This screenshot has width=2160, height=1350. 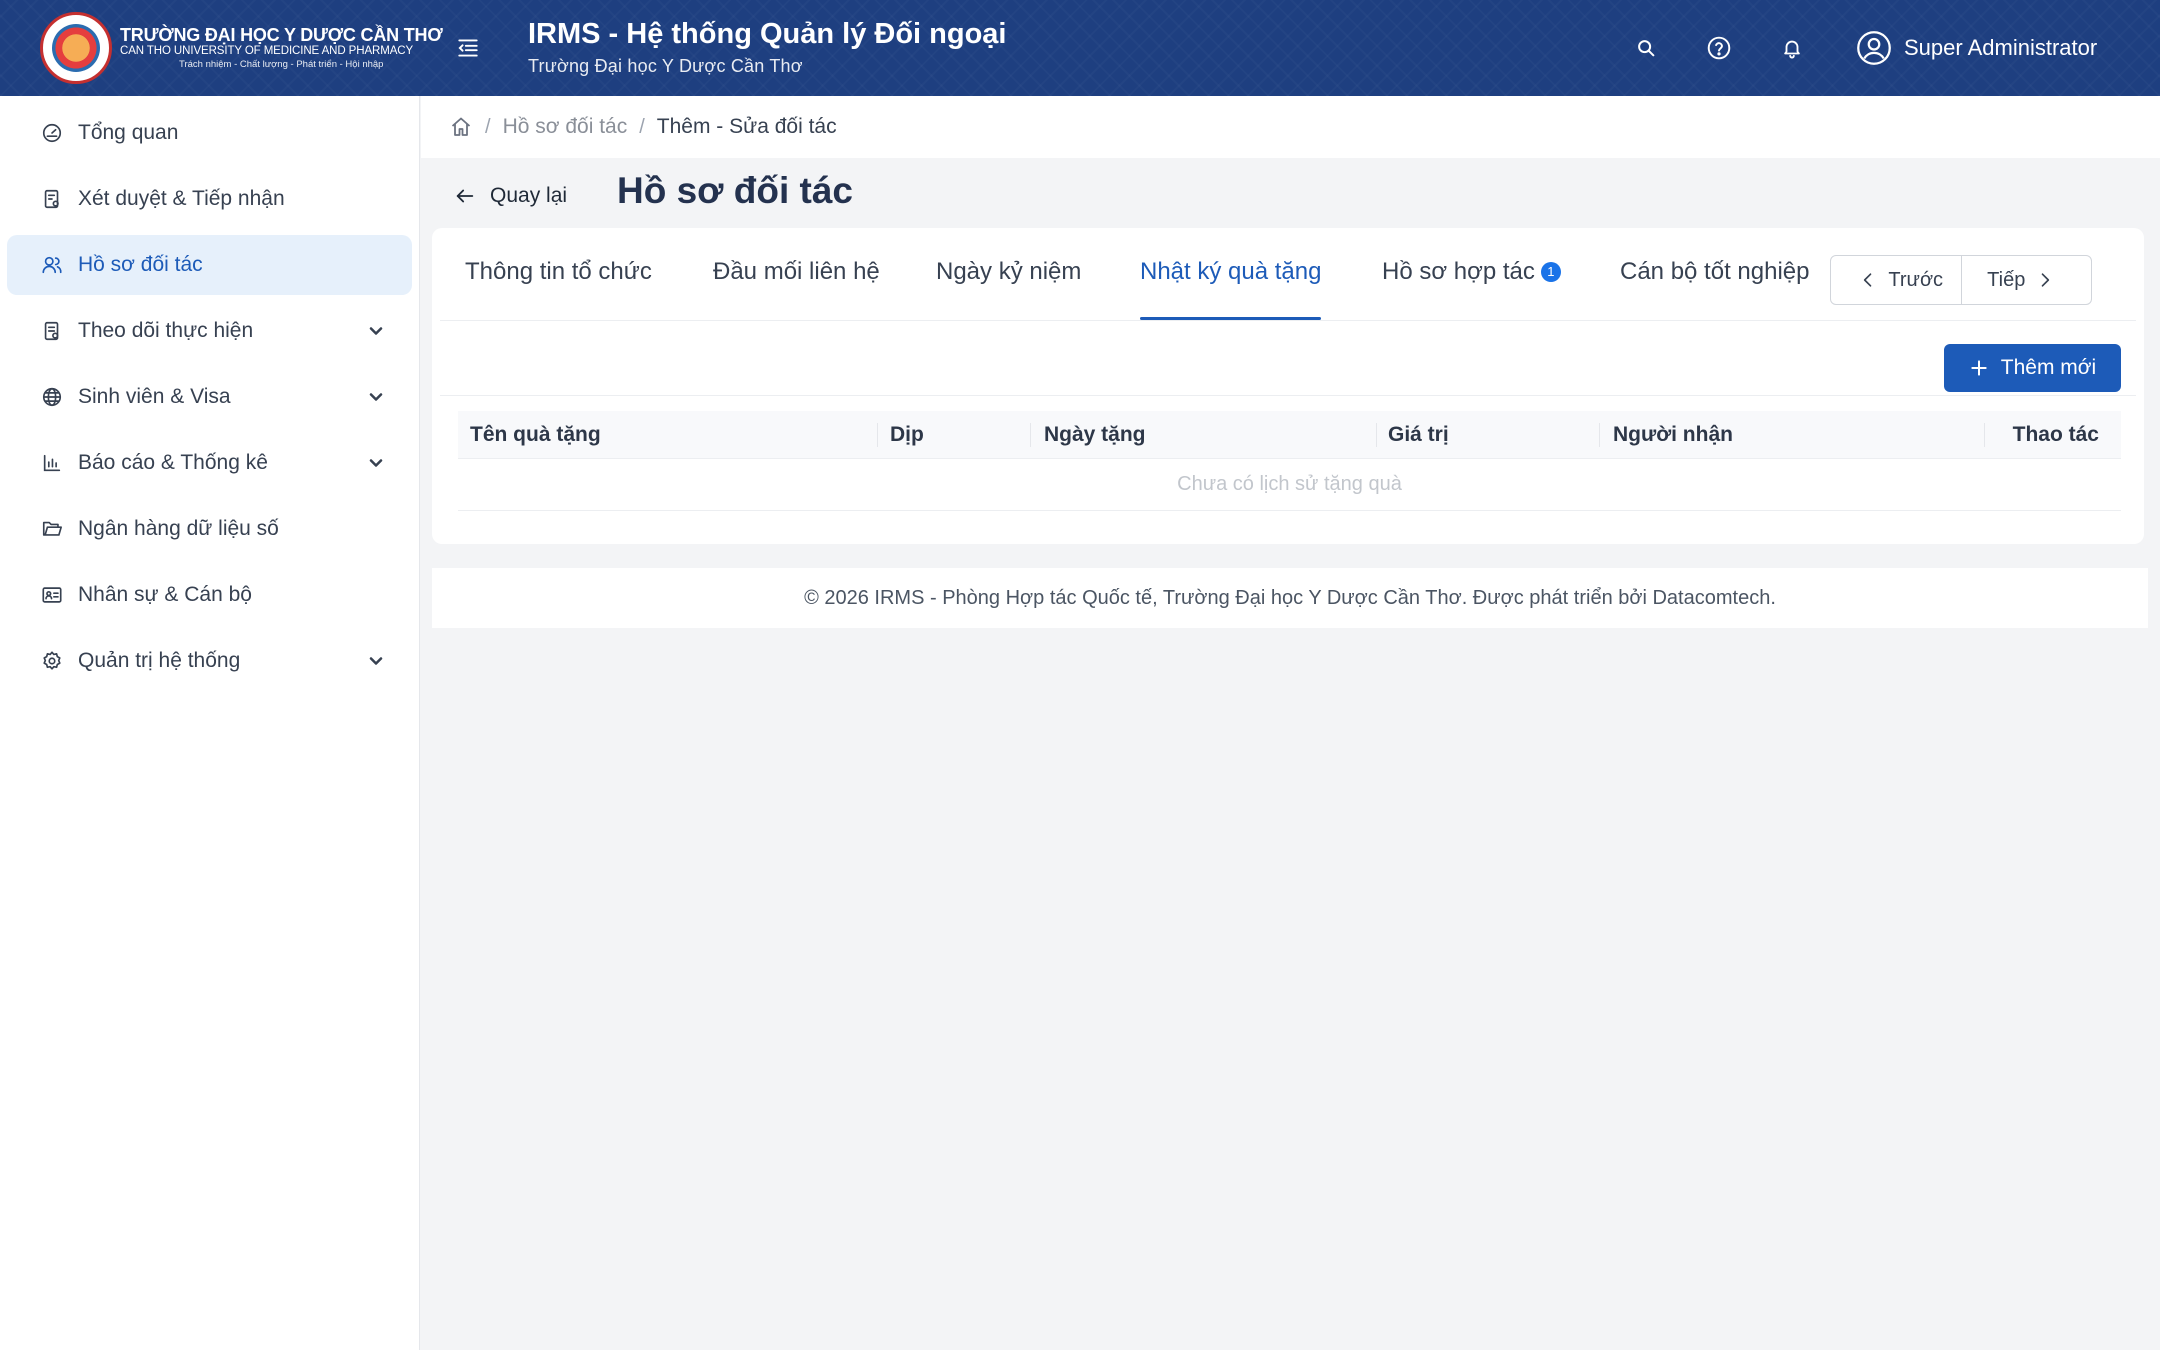 What do you see at coordinates (154, 396) in the screenshot?
I see `sidebar-item-label: Sinh viên & Visa` at bounding box center [154, 396].